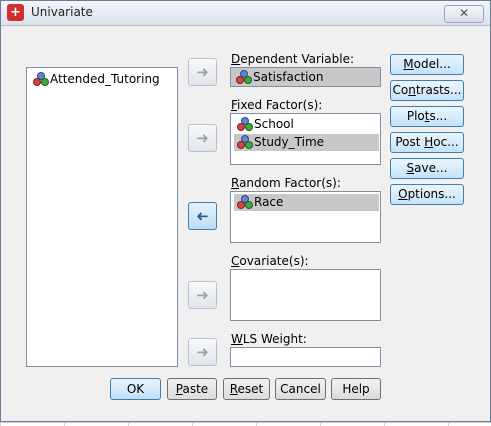  I want to click on move-from-random-factors-button: ➜, so click(202, 216).